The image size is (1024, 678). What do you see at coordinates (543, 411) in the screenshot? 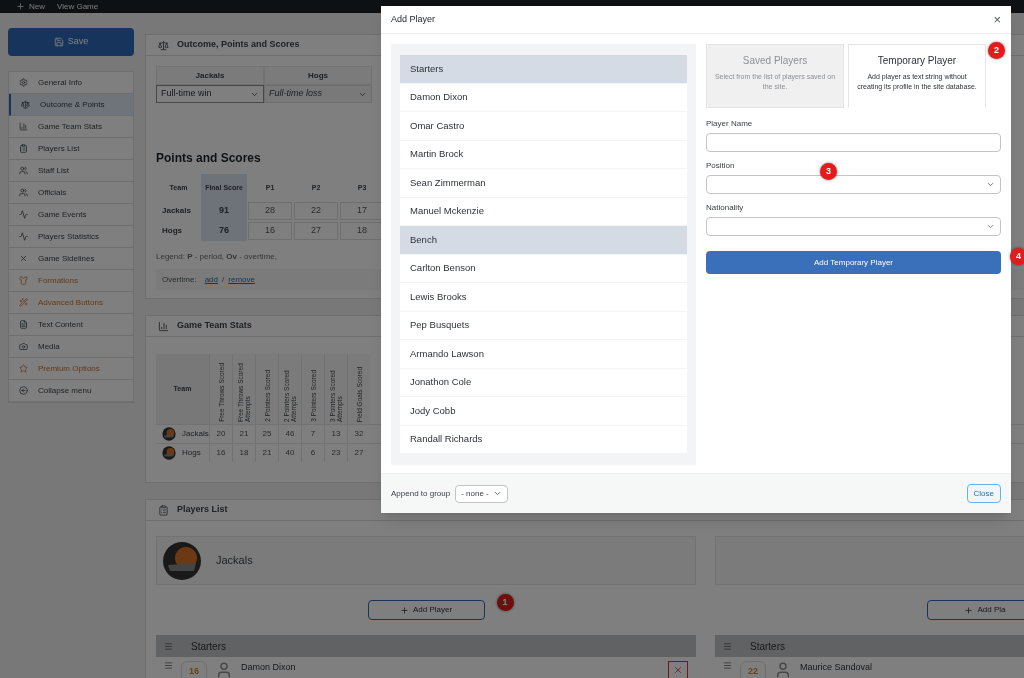
I see `player-item: Jody Cobb` at bounding box center [543, 411].